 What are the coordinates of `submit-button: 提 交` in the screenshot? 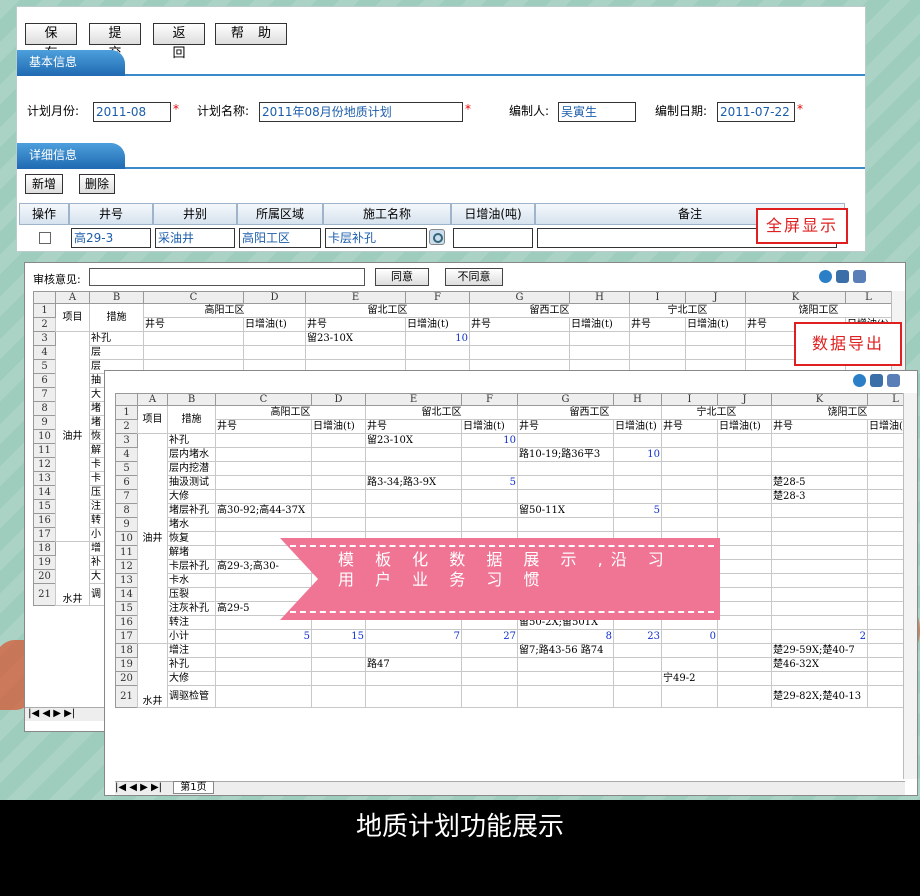 It's located at (115, 42).